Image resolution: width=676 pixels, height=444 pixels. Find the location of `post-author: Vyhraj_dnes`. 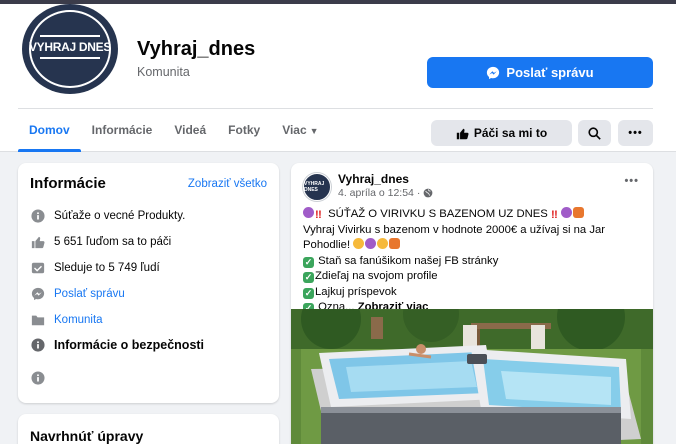

post-author: Vyhraj_dnes is located at coordinates (373, 179).